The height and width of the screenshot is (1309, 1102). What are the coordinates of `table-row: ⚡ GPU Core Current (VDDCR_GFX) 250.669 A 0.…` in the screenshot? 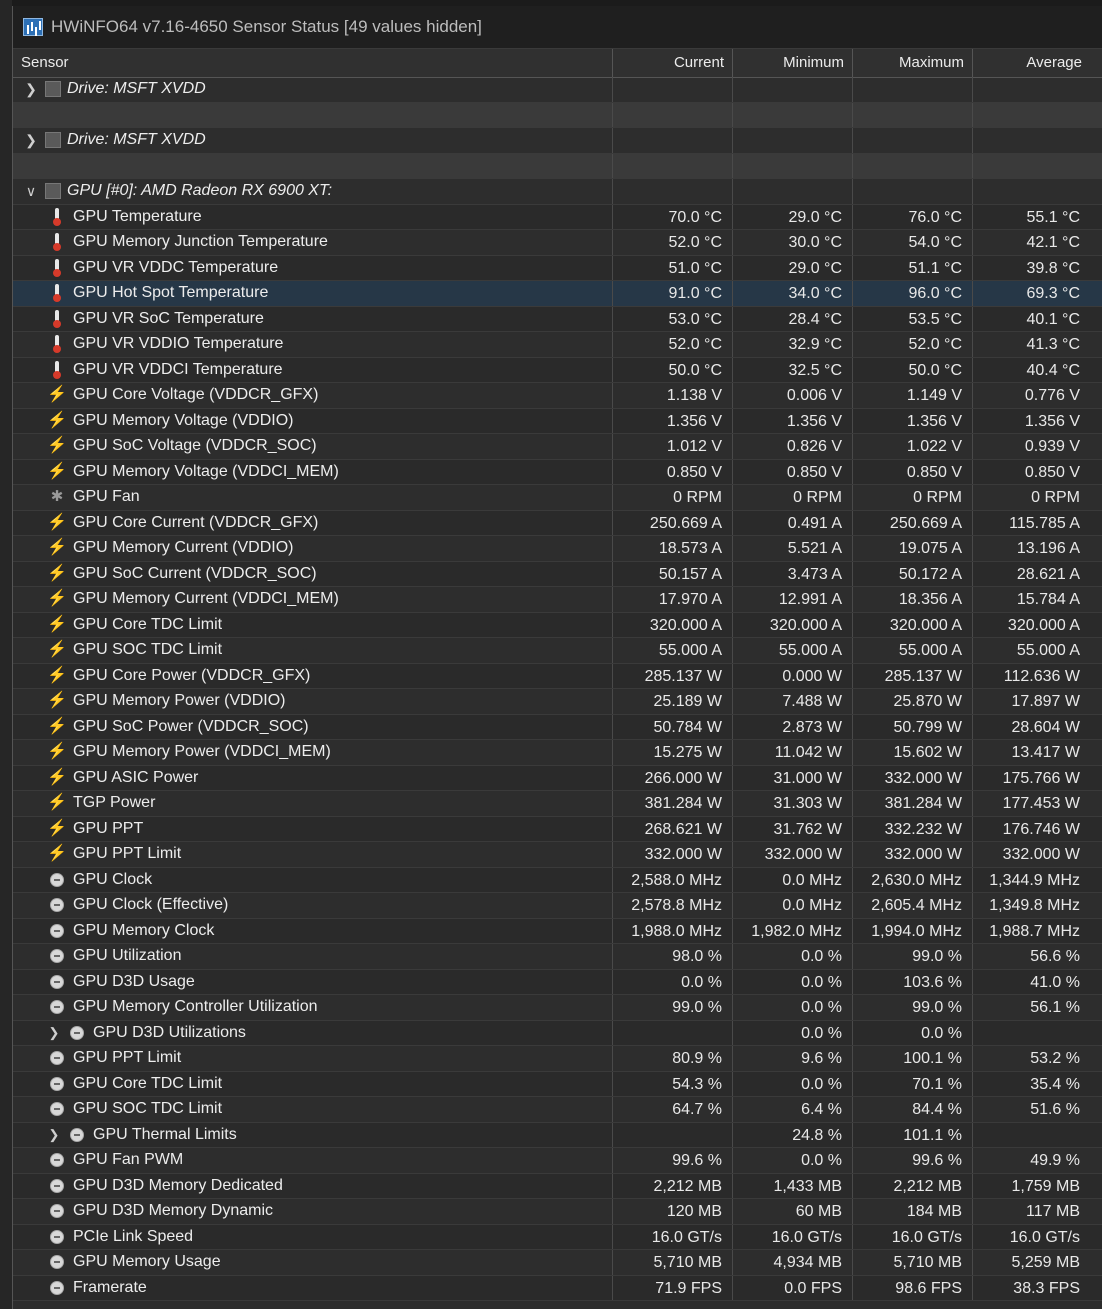 It's located at (557, 523).